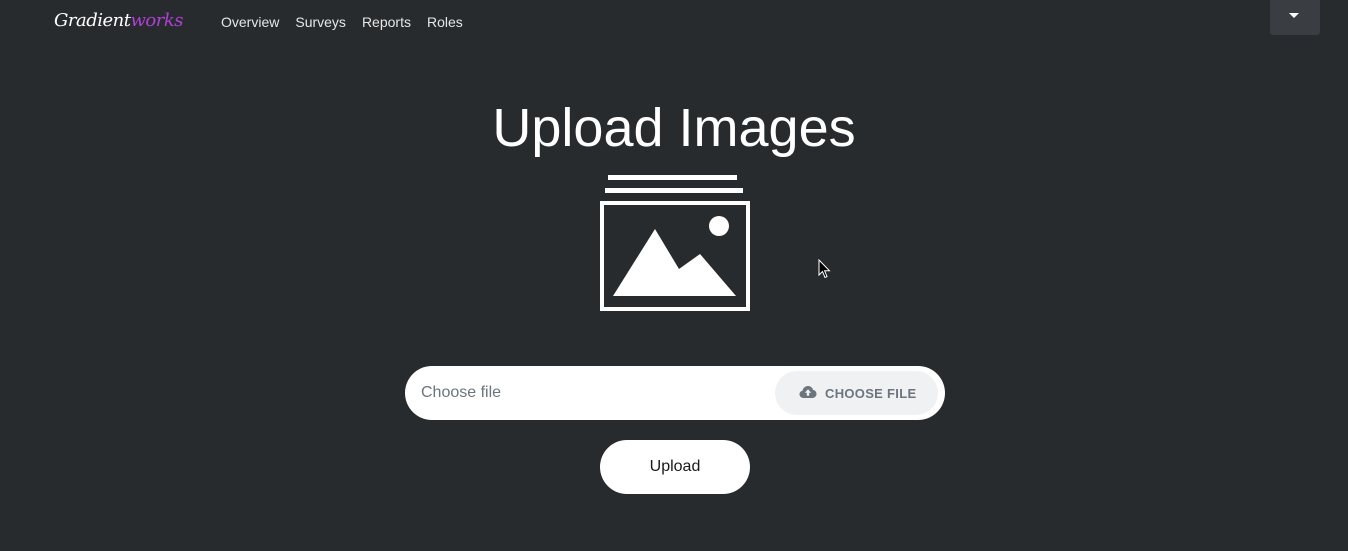  Describe the element at coordinates (250, 22) in the screenshot. I see `nav-link-overview: Overview` at that location.